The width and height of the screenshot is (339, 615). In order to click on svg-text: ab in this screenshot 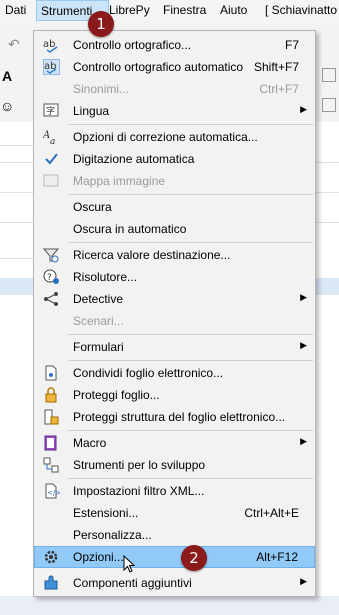, I will do `click(49, 44)`.